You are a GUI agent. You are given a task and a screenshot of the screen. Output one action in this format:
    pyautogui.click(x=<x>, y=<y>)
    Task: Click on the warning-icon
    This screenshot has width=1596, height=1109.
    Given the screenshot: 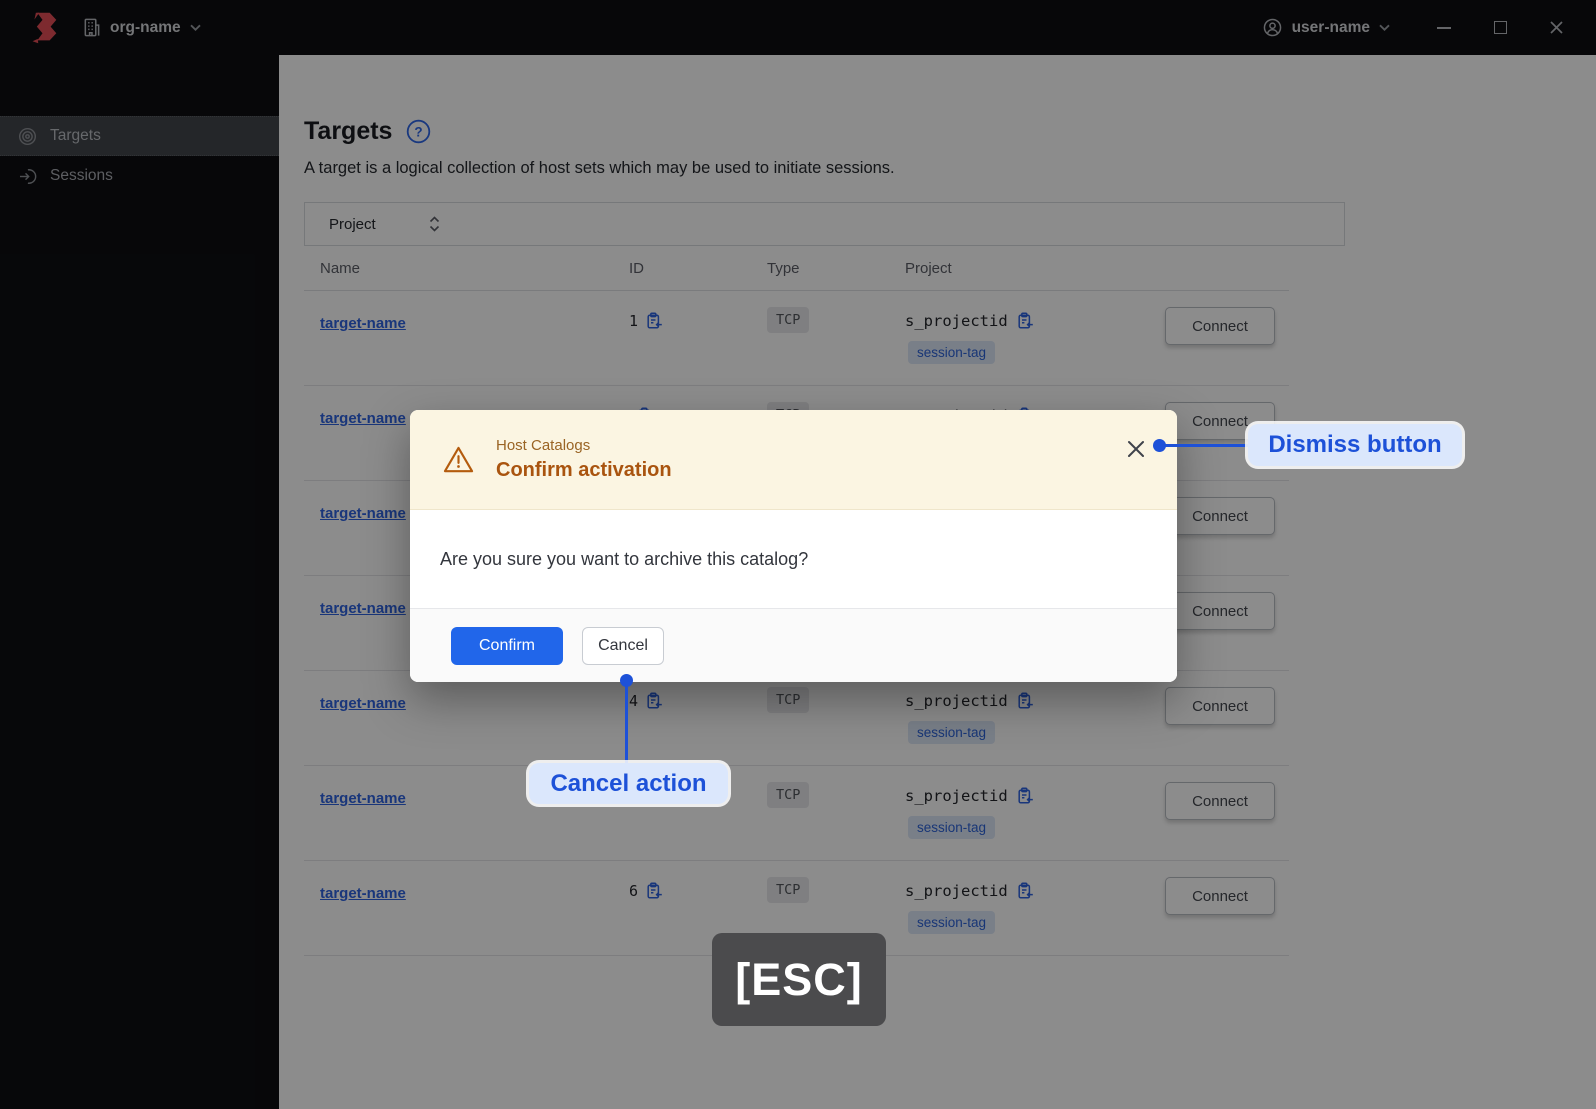 What is the action you would take?
    pyautogui.click(x=458, y=459)
    